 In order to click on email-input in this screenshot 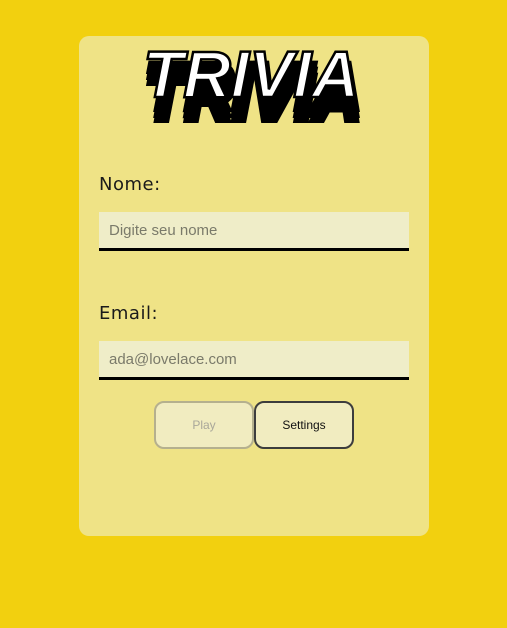, I will do `click(254, 360)`.